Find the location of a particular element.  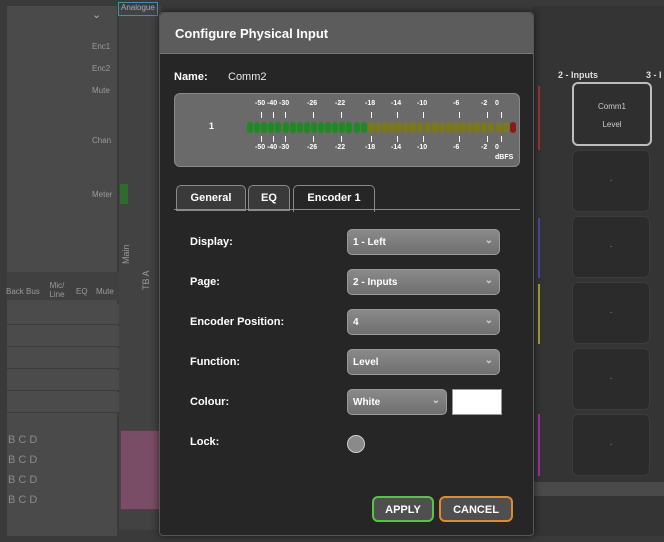

dialog-header: Configure Physical Input is located at coordinates (346, 33).